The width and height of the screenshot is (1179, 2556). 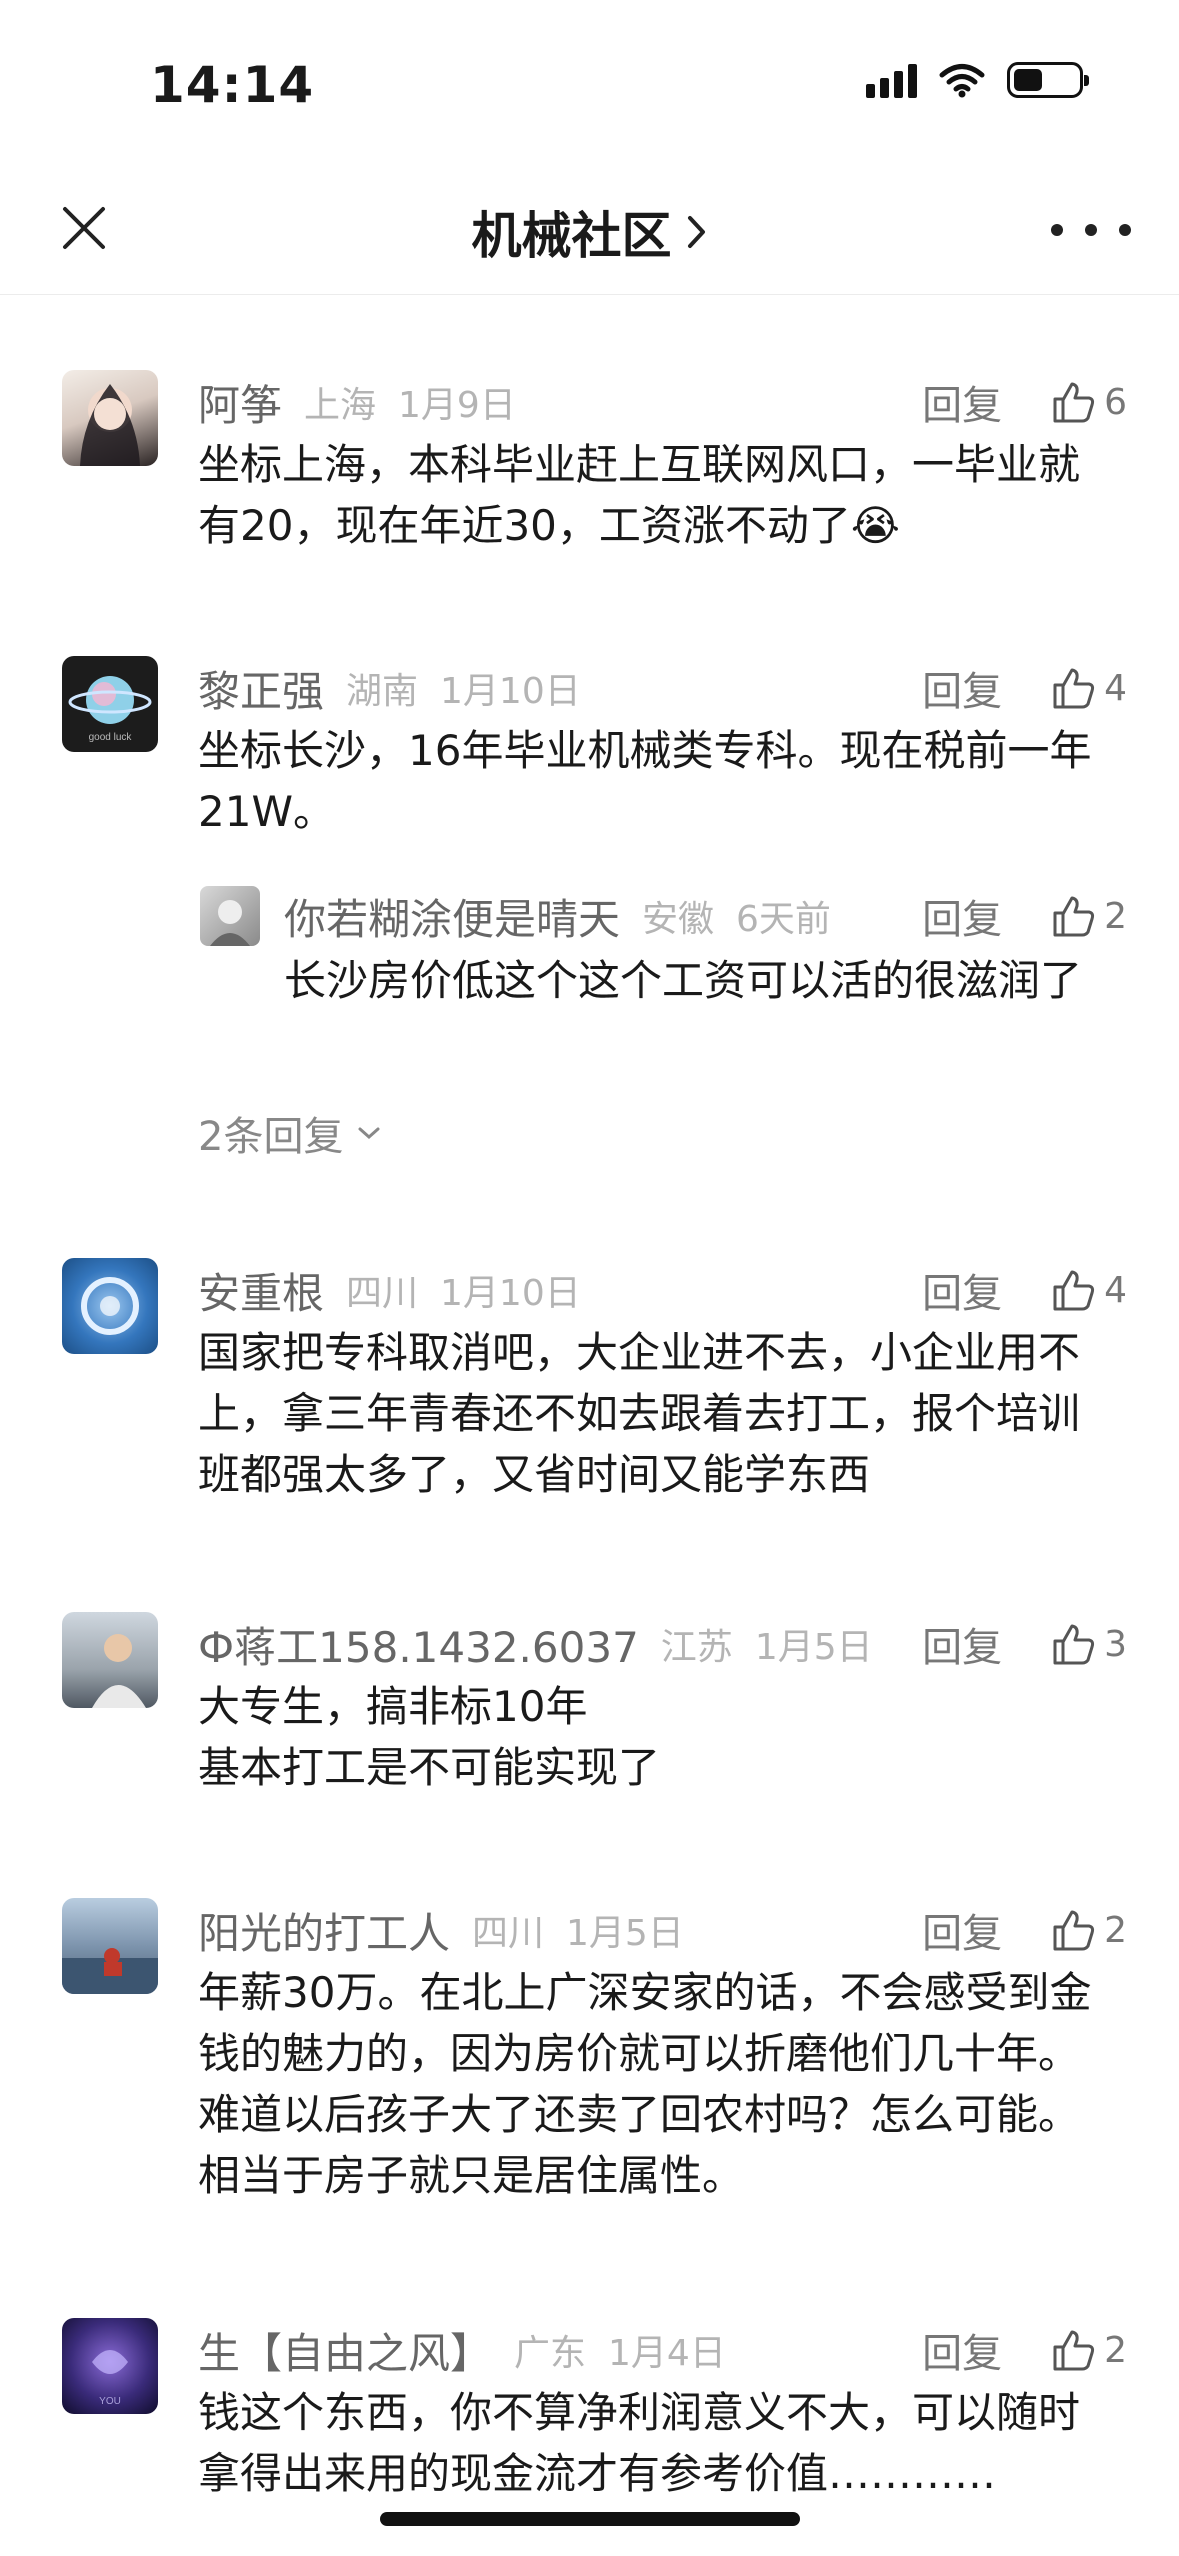 I want to click on more-dots-icon, so click(x=1057, y=230).